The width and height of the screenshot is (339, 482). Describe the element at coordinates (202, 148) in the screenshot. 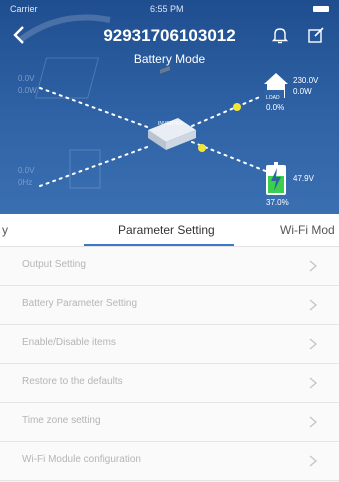

I see `battery-flow-dot` at that location.